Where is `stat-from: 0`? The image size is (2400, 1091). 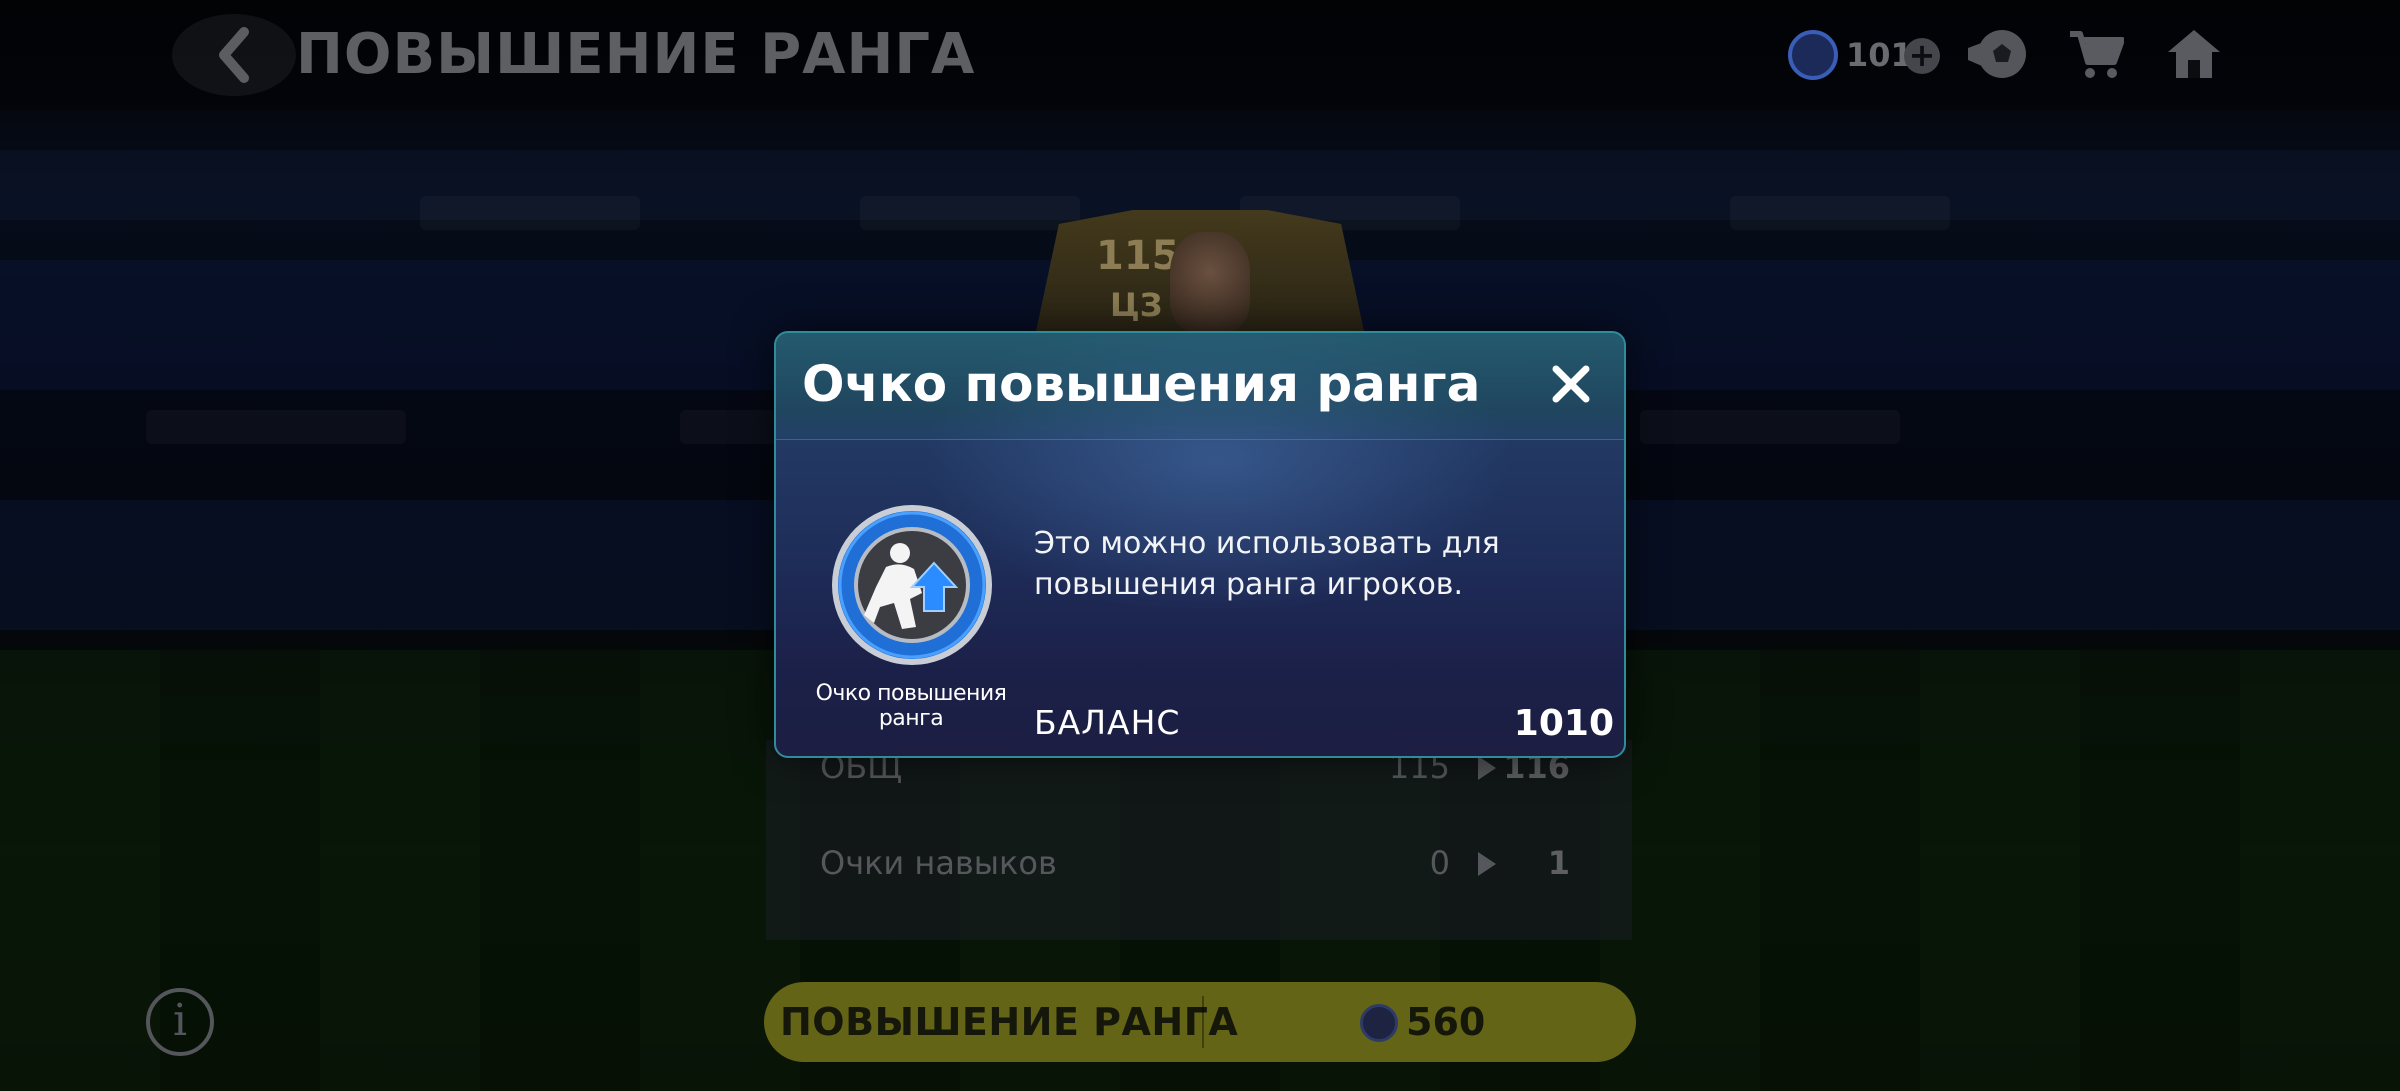 stat-from: 0 is located at coordinates (1439, 863).